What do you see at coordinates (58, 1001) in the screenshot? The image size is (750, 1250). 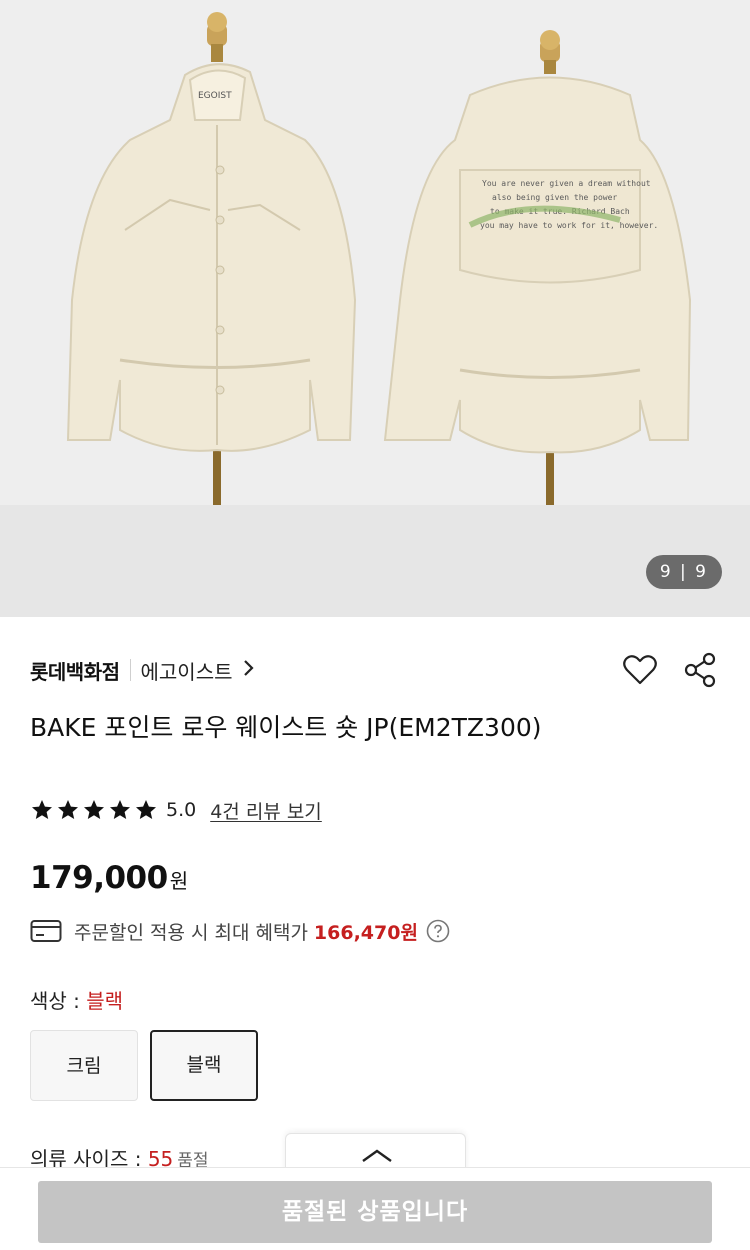 I see `color-label-text: 색상 :` at bounding box center [58, 1001].